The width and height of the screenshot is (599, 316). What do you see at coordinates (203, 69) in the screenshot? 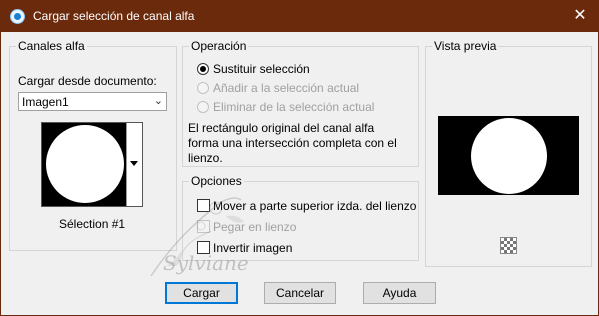
I see `replace-selection-radio` at bounding box center [203, 69].